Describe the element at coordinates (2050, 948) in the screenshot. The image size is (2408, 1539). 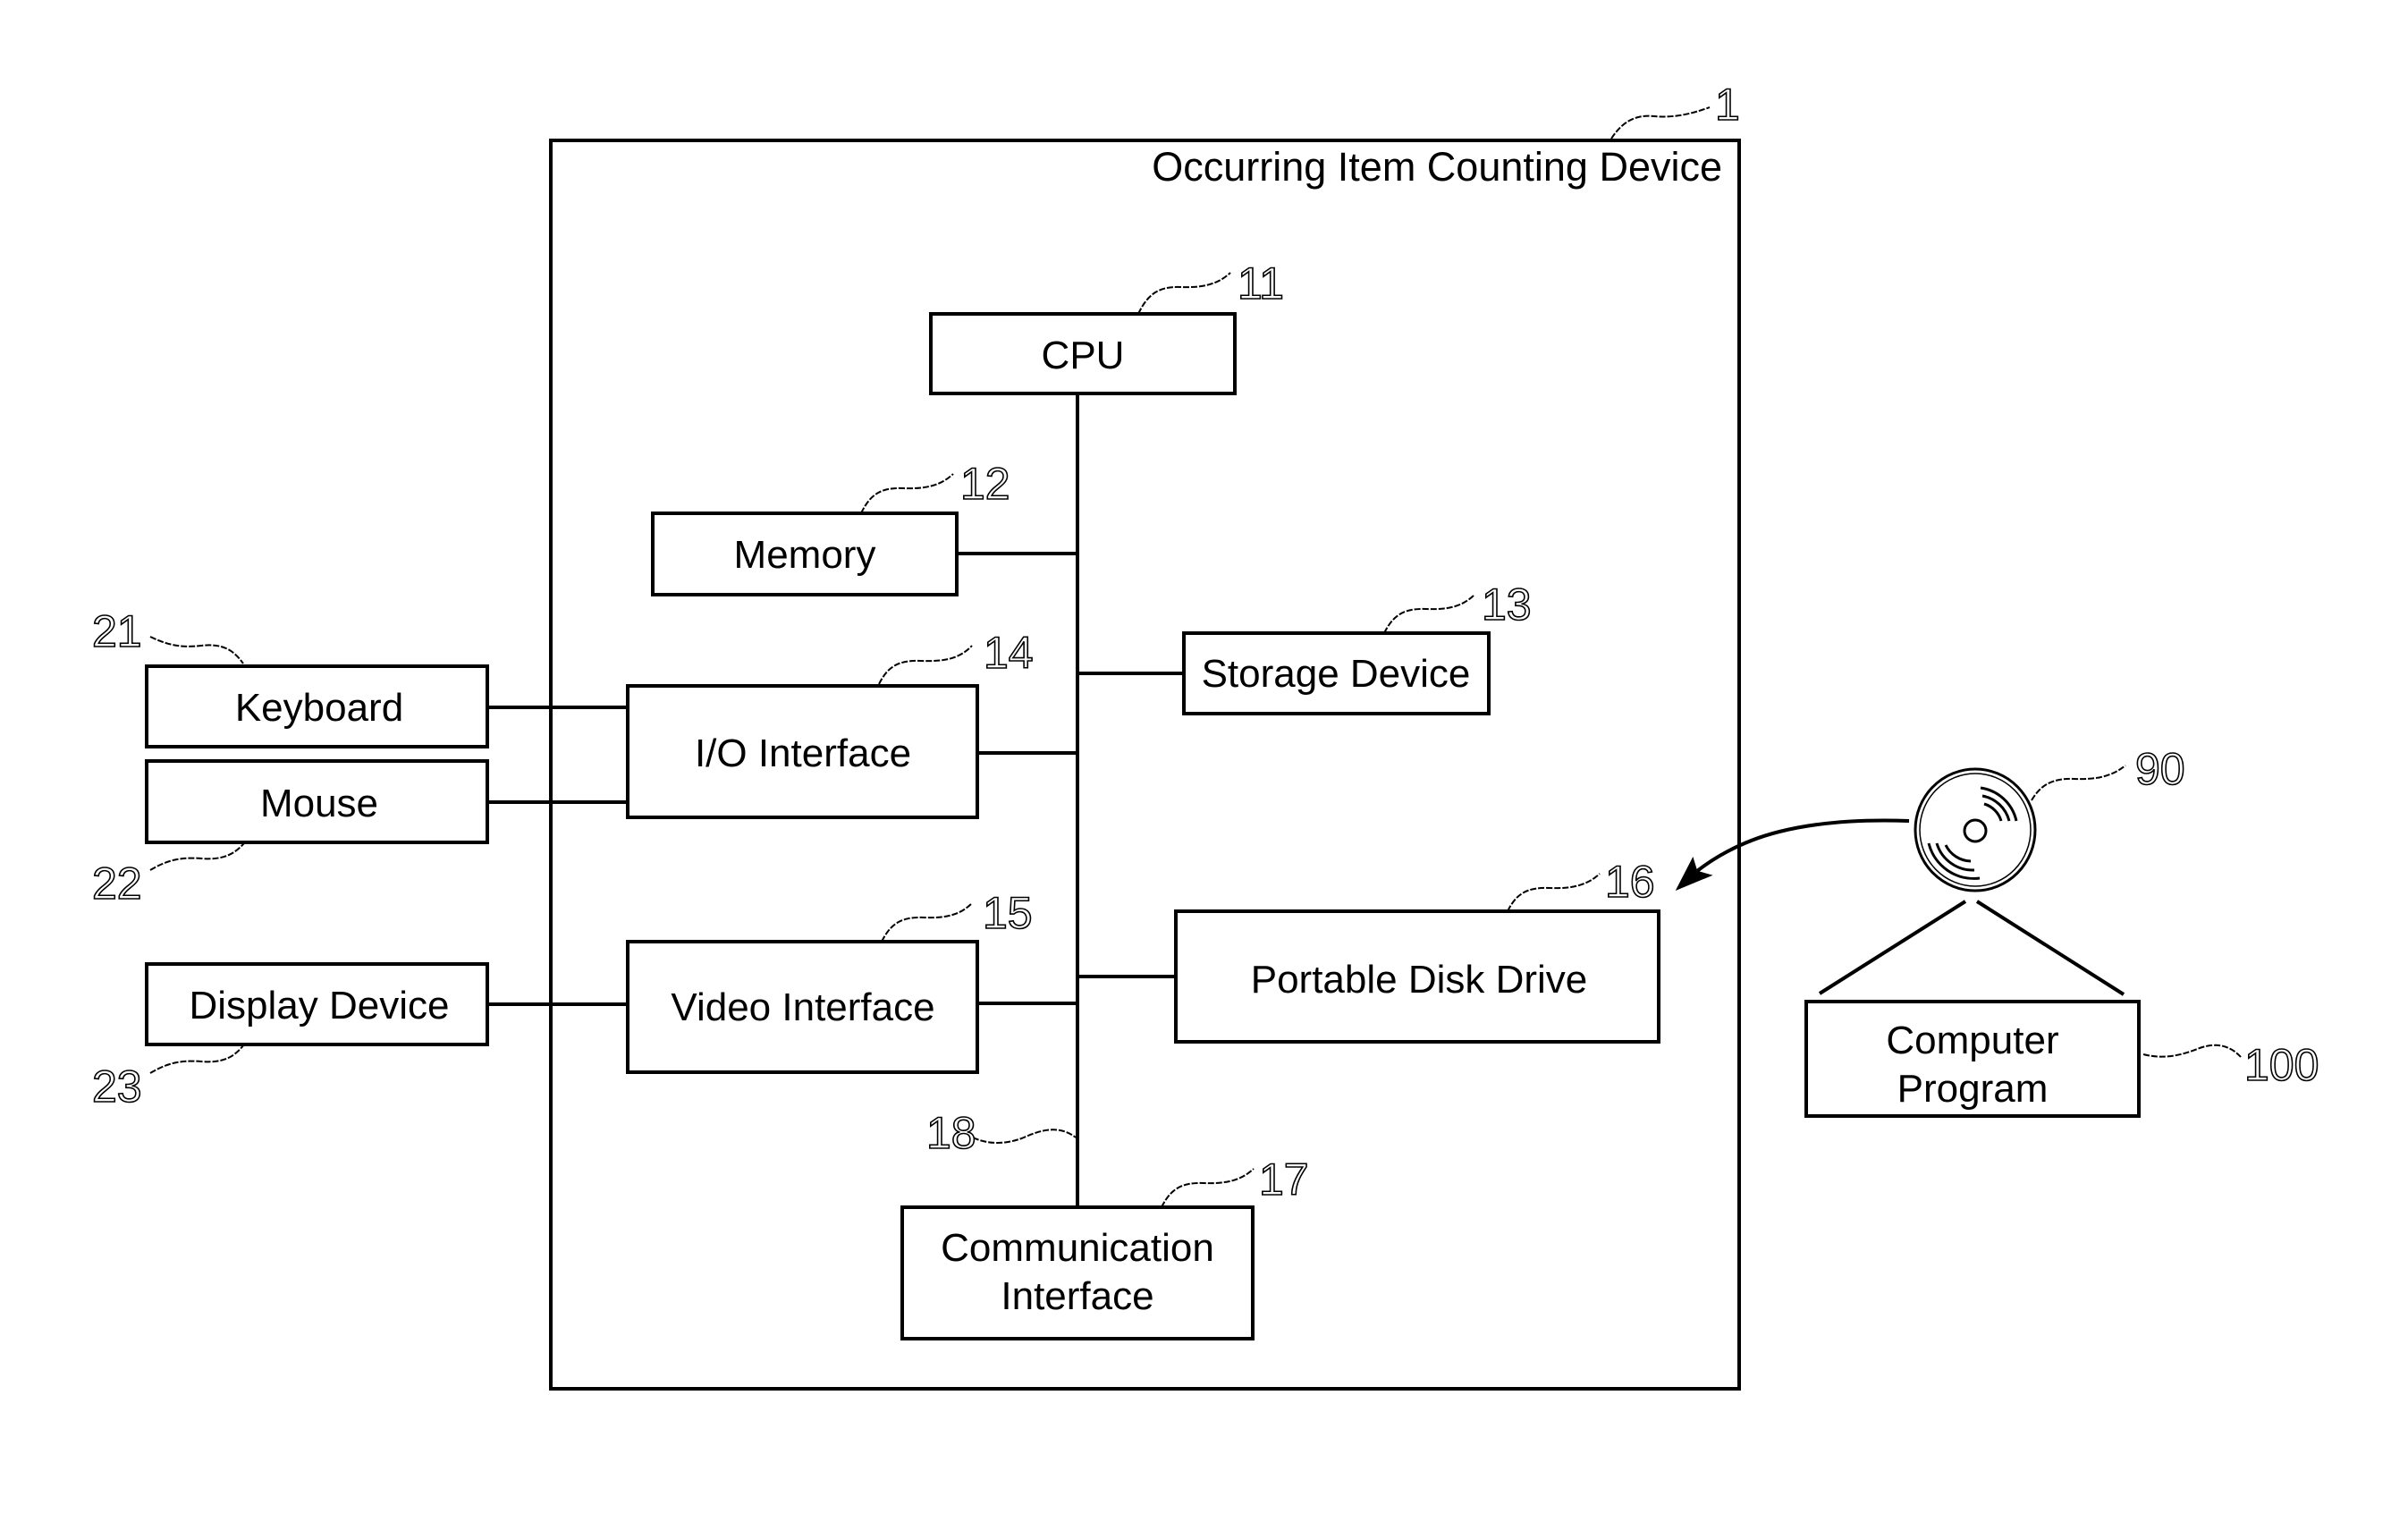
I see `contents-line-right` at that location.